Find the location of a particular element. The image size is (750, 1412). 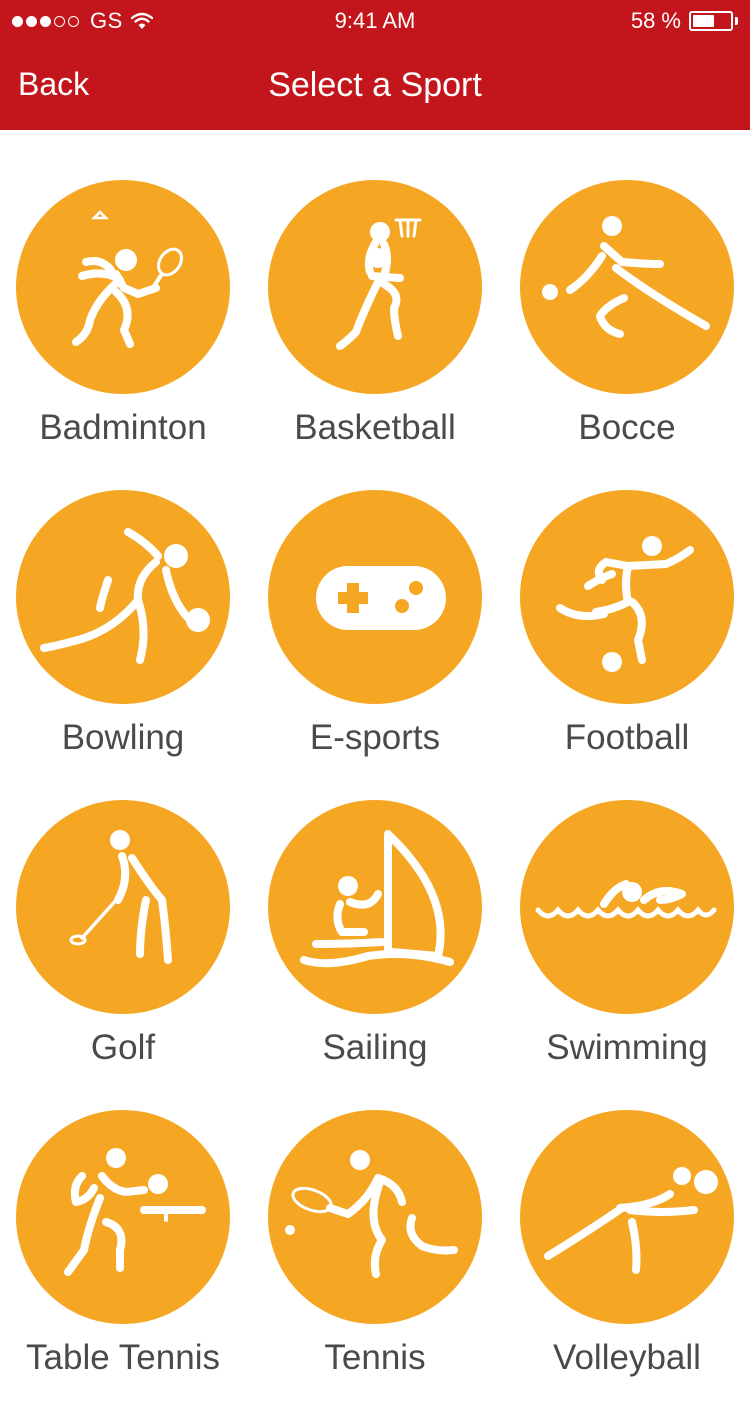

sport-tile-tennis: Tennis is located at coordinates (377, 1218).